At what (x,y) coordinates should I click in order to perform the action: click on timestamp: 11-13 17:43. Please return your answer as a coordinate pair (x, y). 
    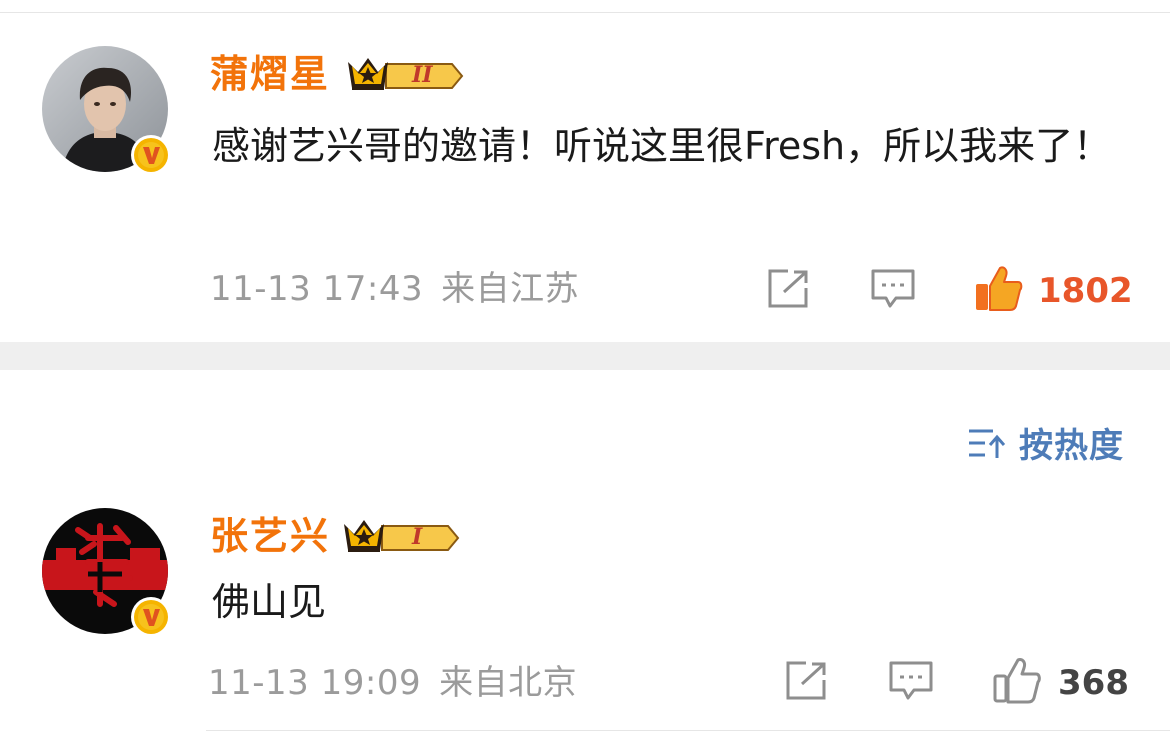
    Looking at the image, I should click on (317, 289).